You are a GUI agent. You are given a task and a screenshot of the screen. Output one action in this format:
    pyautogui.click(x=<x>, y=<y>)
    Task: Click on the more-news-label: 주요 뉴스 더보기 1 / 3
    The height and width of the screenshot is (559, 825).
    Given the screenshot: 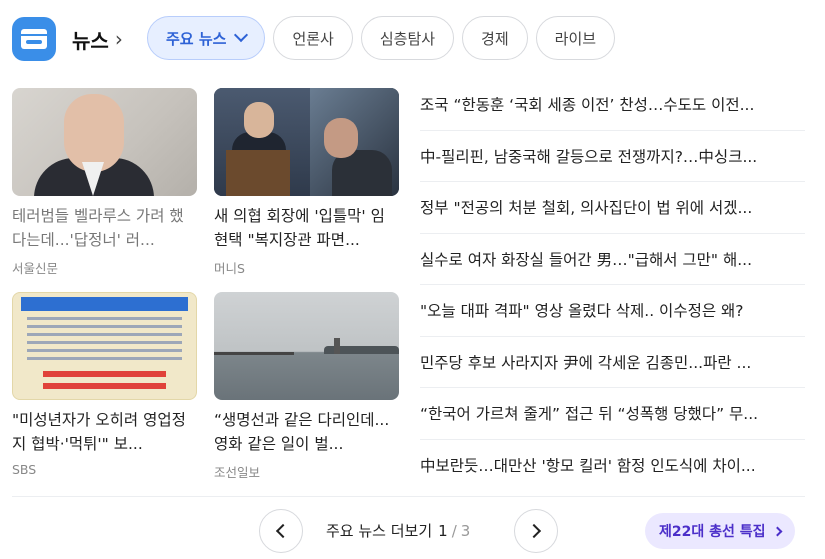 What is the action you would take?
    pyautogui.click(x=398, y=530)
    